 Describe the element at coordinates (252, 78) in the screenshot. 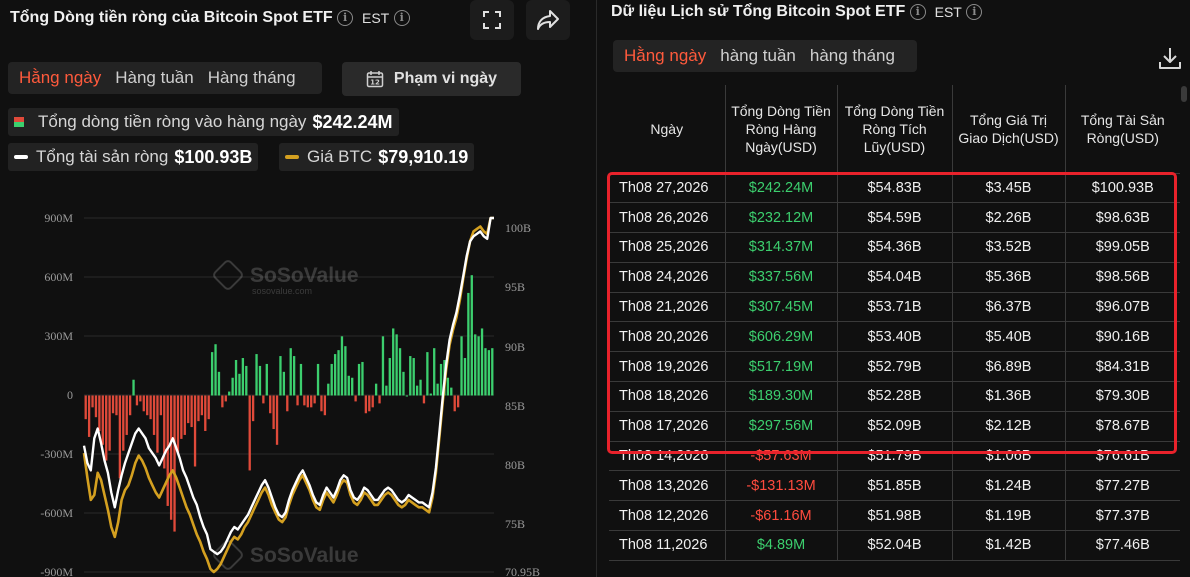

I see `tab-monthly: Hàng tháng` at that location.